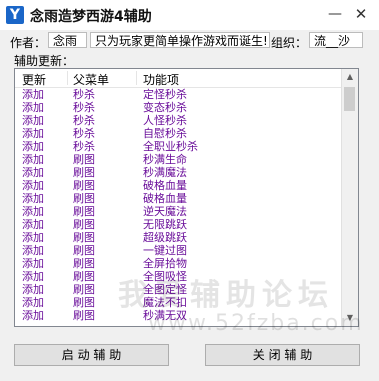  I want to click on scroll-down-arrow-icon: ▼, so click(350, 318).